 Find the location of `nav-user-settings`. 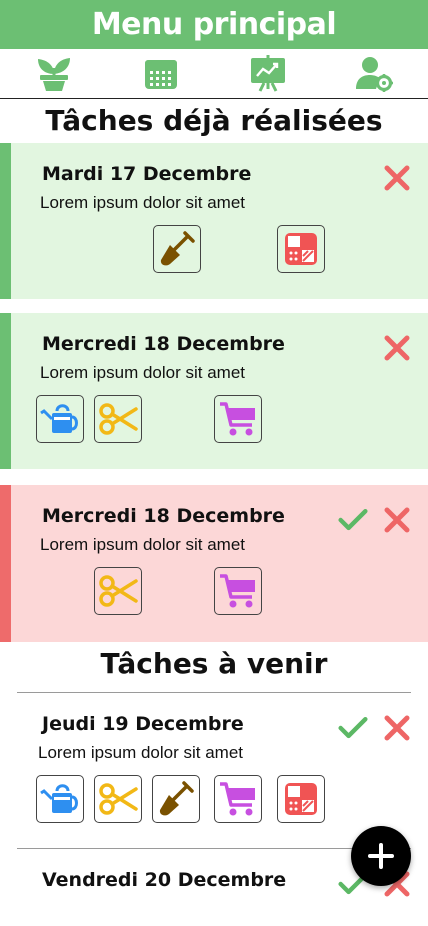

nav-user-settings is located at coordinates (375, 74).